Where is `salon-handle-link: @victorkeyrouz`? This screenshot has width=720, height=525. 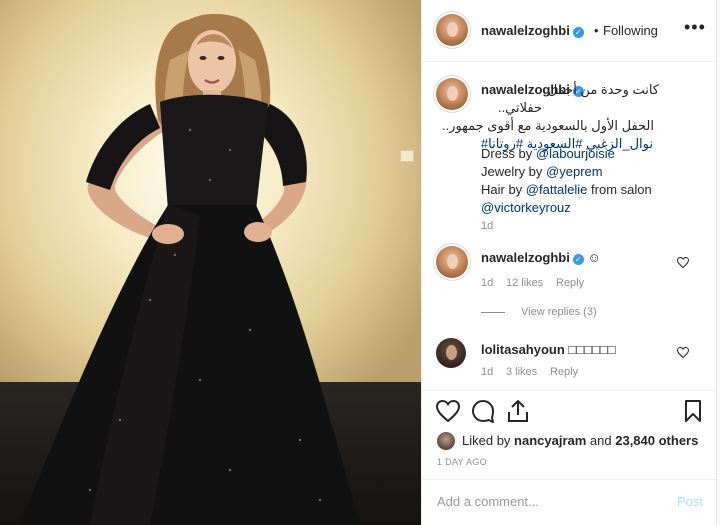 salon-handle-link: @victorkeyrouz is located at coordinates (526, 207).